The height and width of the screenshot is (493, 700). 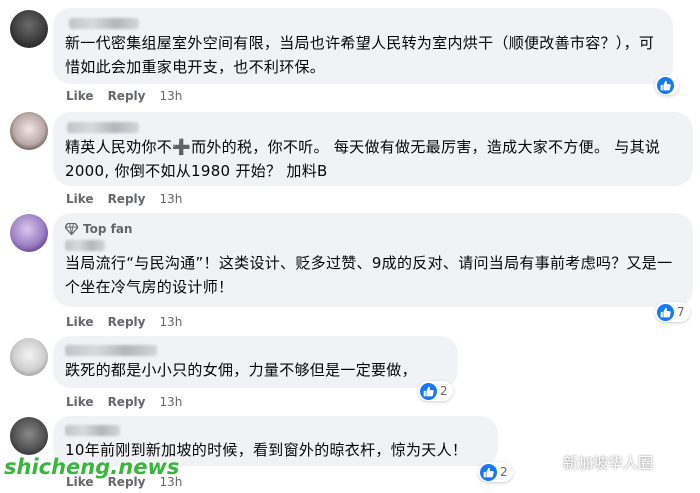 I want to click on top-fan-badge: Top fan, so click(x=373, y=229).